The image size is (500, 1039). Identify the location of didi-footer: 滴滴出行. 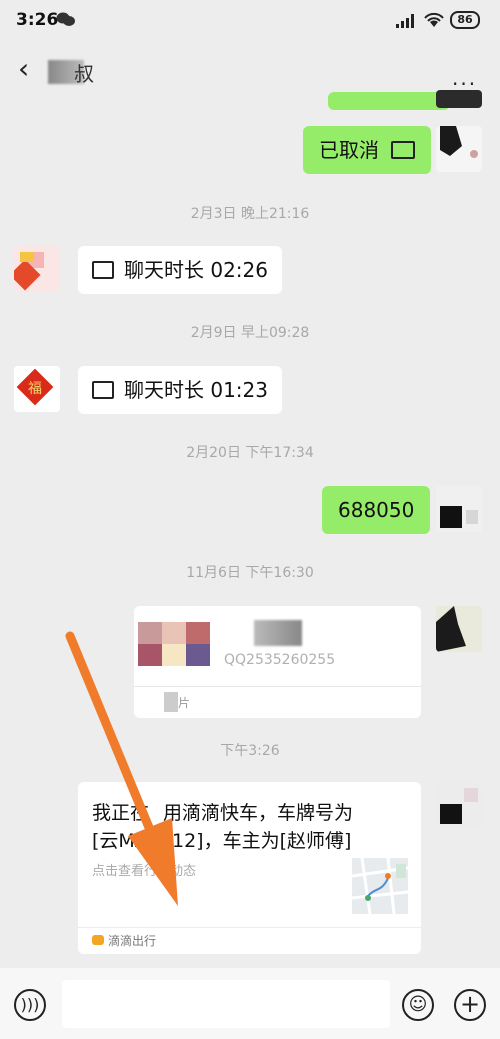
(132, 941).